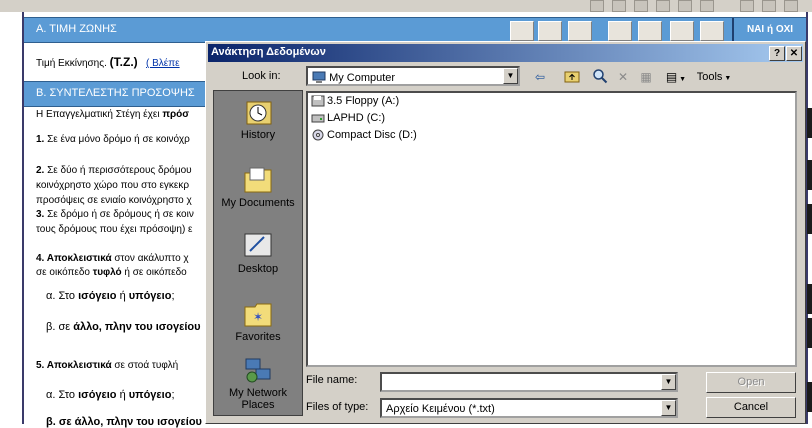 The width and height of the screenshot is (812, 428). Describe the element at coordinates (751, 382) in the screenshot. I see `open-button: Open` at that location.